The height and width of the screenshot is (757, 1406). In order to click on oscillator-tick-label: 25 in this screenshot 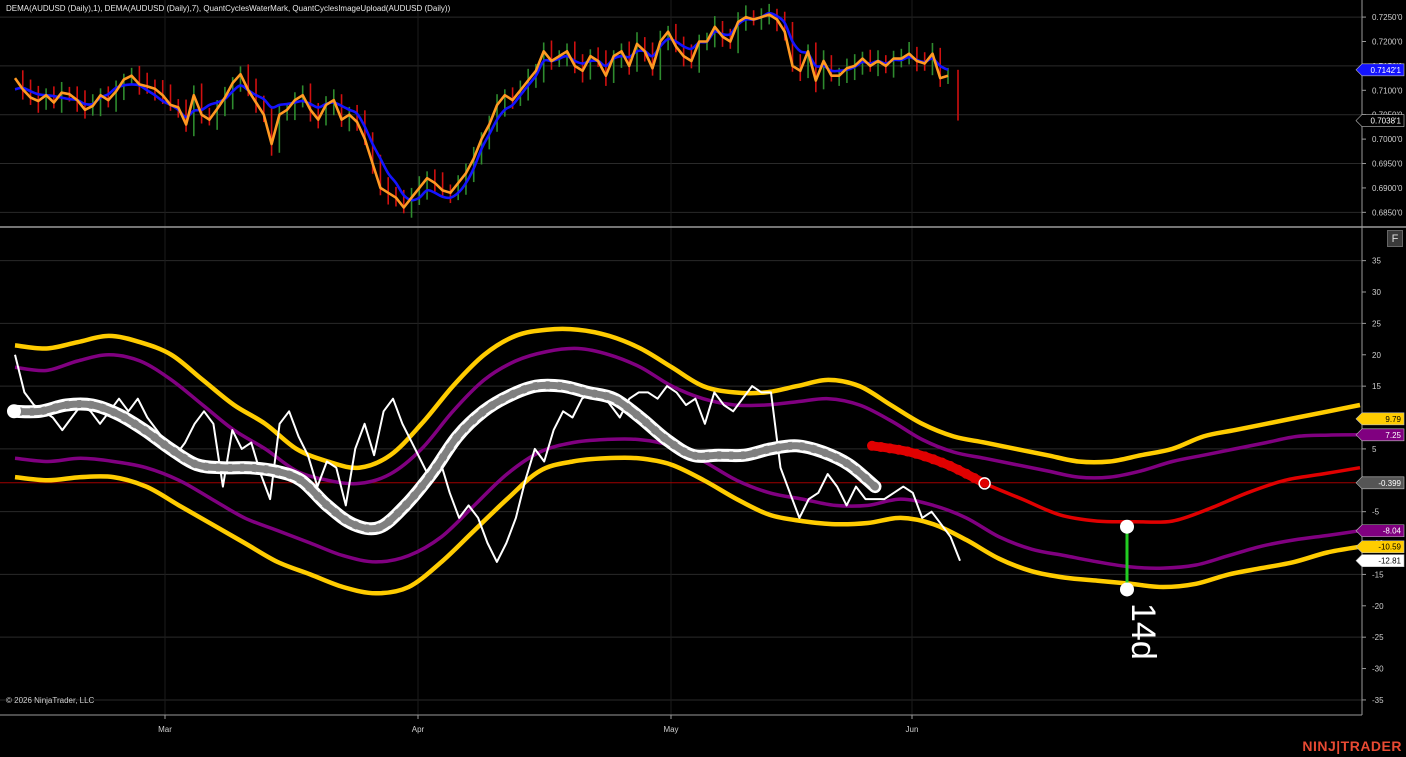, I will do `click(1376, 323)`.